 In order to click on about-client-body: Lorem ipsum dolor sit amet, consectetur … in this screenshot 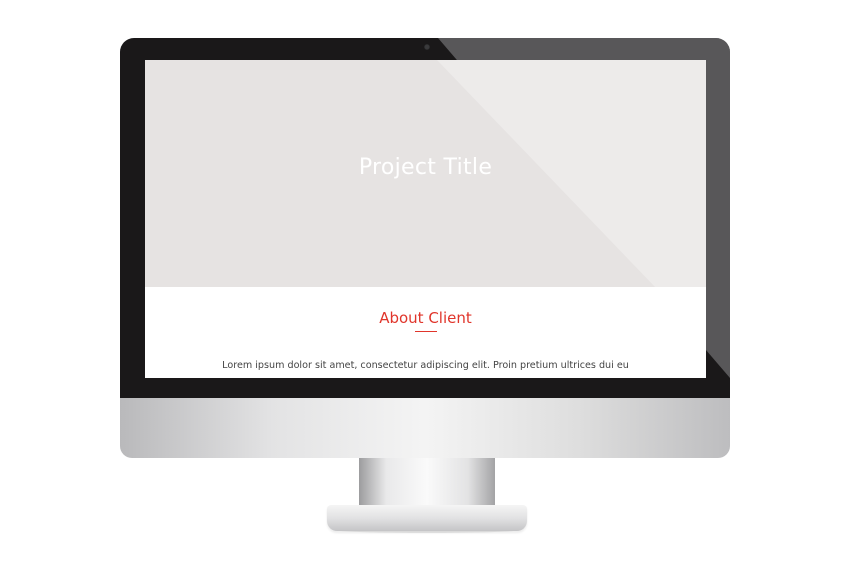, I will do `click(425, 365)`.